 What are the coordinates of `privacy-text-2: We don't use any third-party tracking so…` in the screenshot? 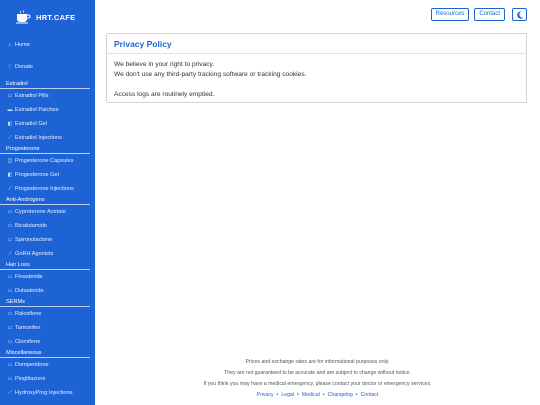 It's located at (210, 74).